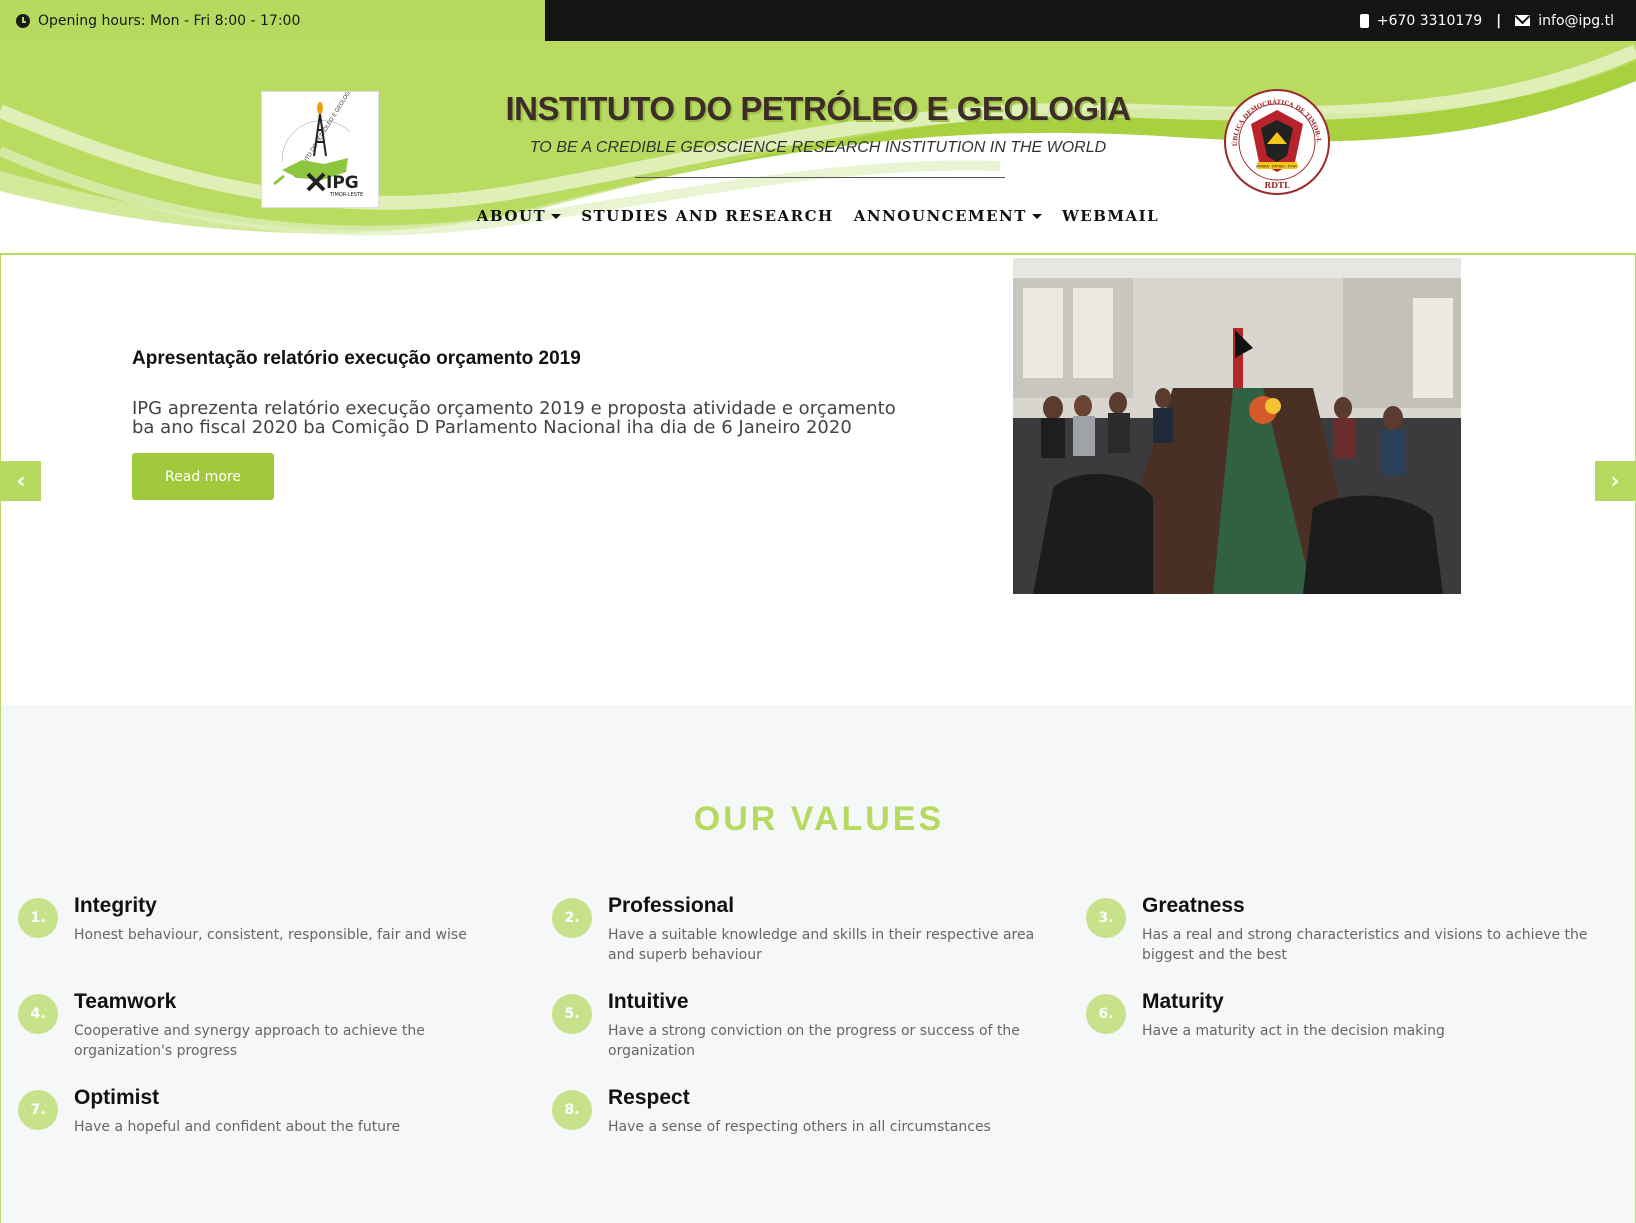  I want to click on nav-item-webmail: WEBMAIL, so click(1110, 216).